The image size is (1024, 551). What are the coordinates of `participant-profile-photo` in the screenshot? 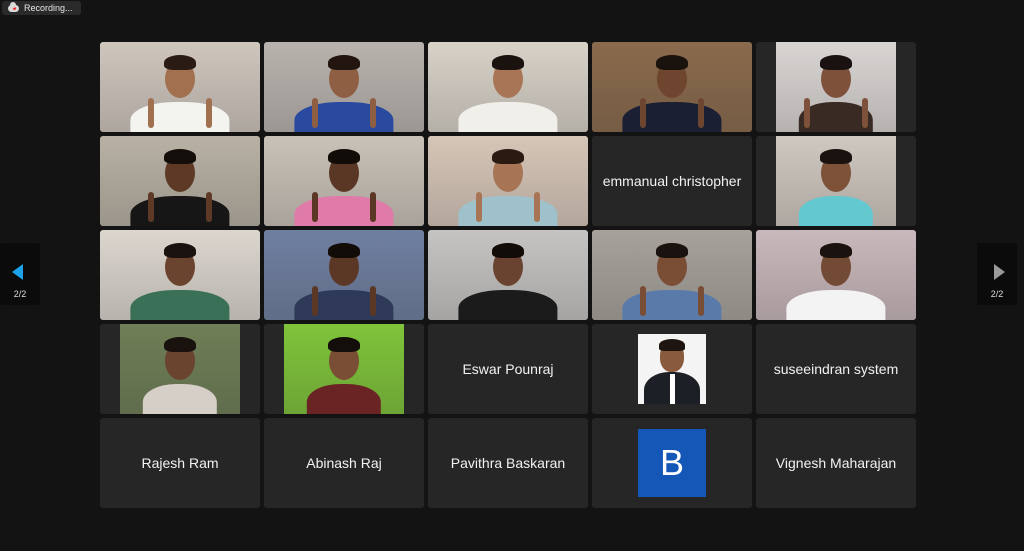 It's located at (672, 369).